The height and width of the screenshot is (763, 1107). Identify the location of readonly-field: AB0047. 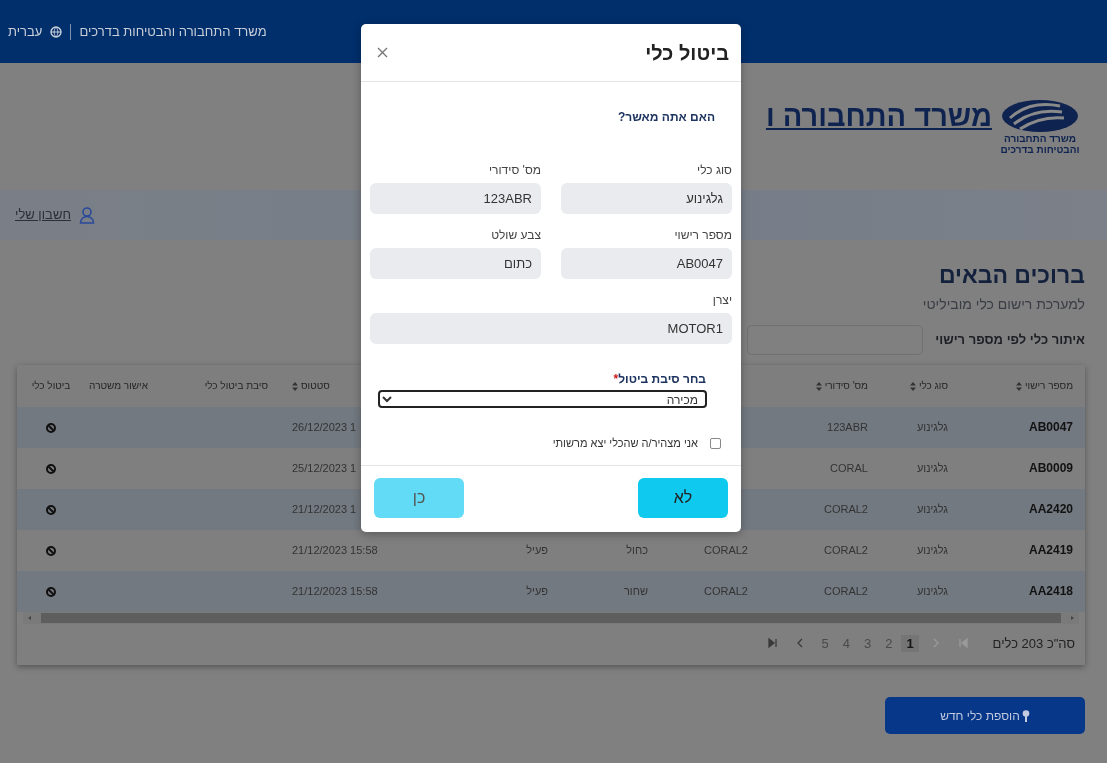
(646, 263).